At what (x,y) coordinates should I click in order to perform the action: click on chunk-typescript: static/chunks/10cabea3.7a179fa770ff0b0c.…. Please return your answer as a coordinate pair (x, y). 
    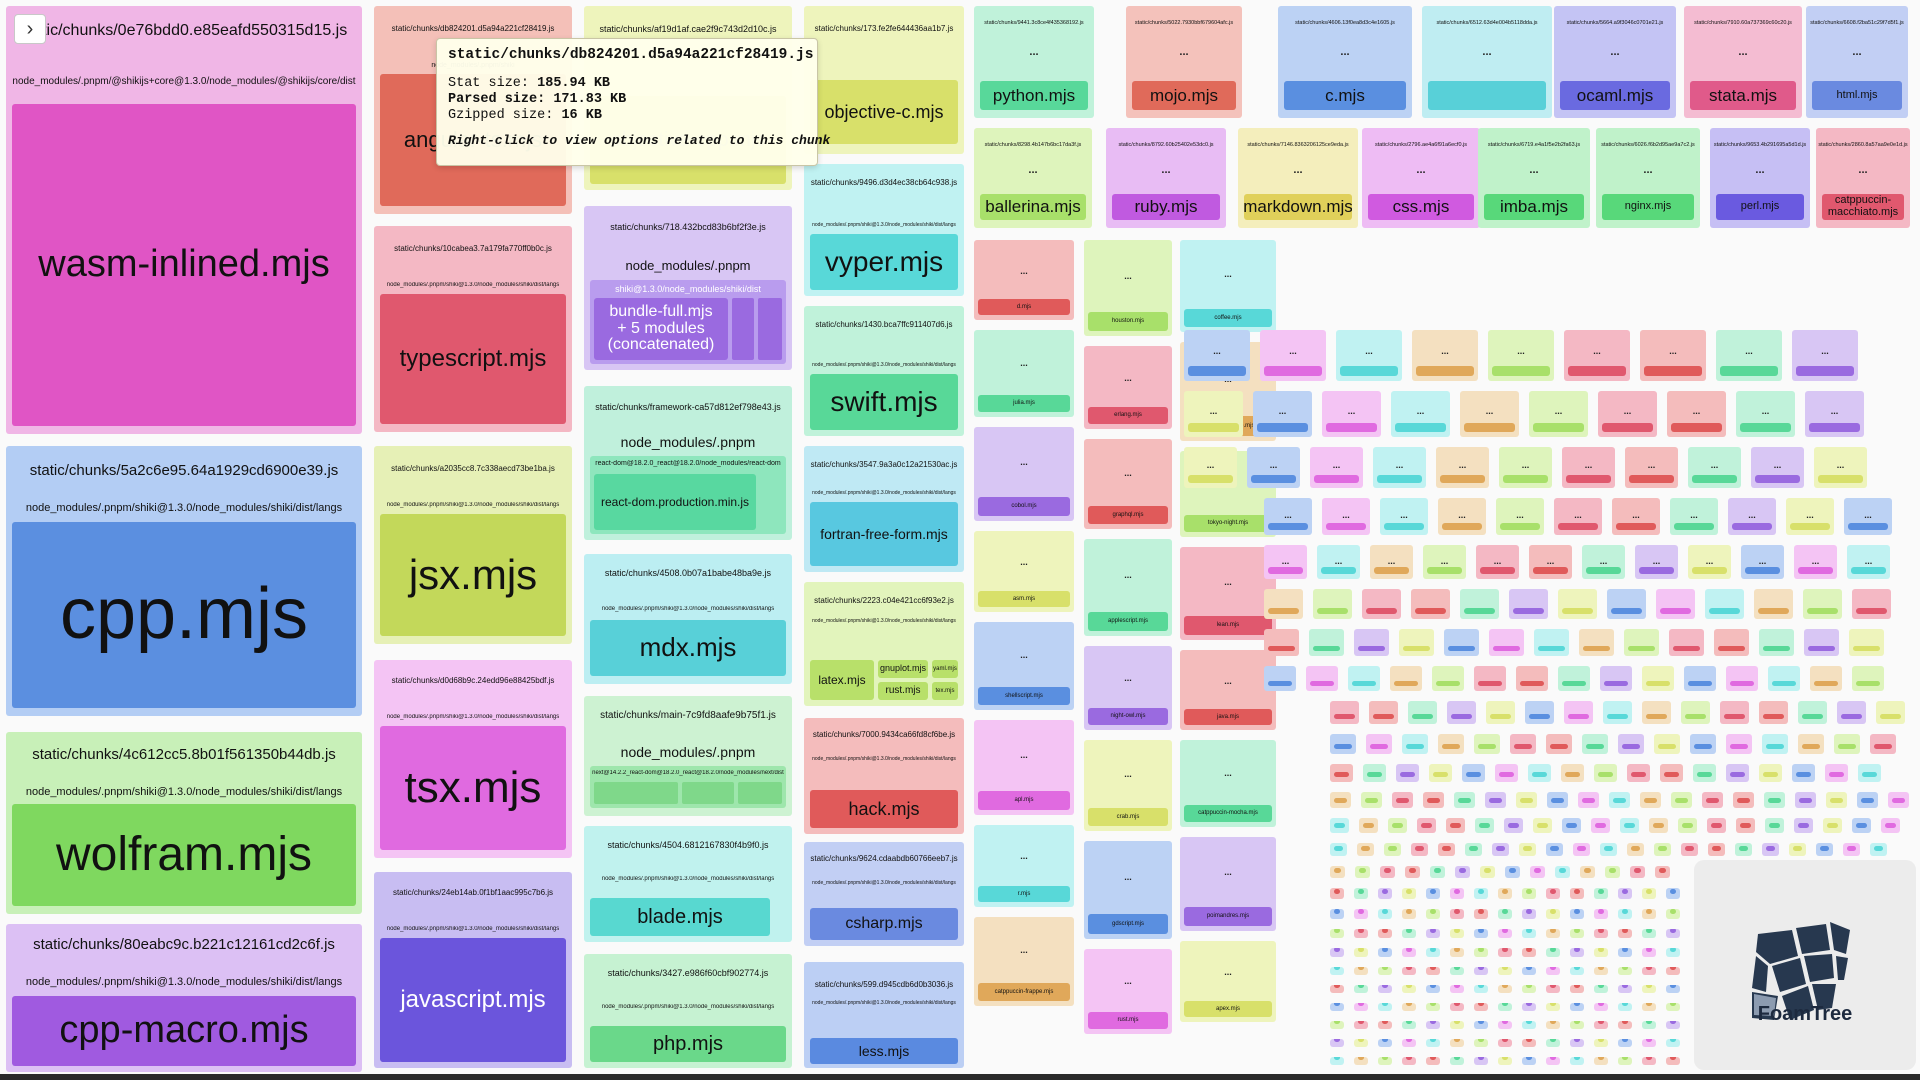
    Looking at the image, I should click on (473, 329).